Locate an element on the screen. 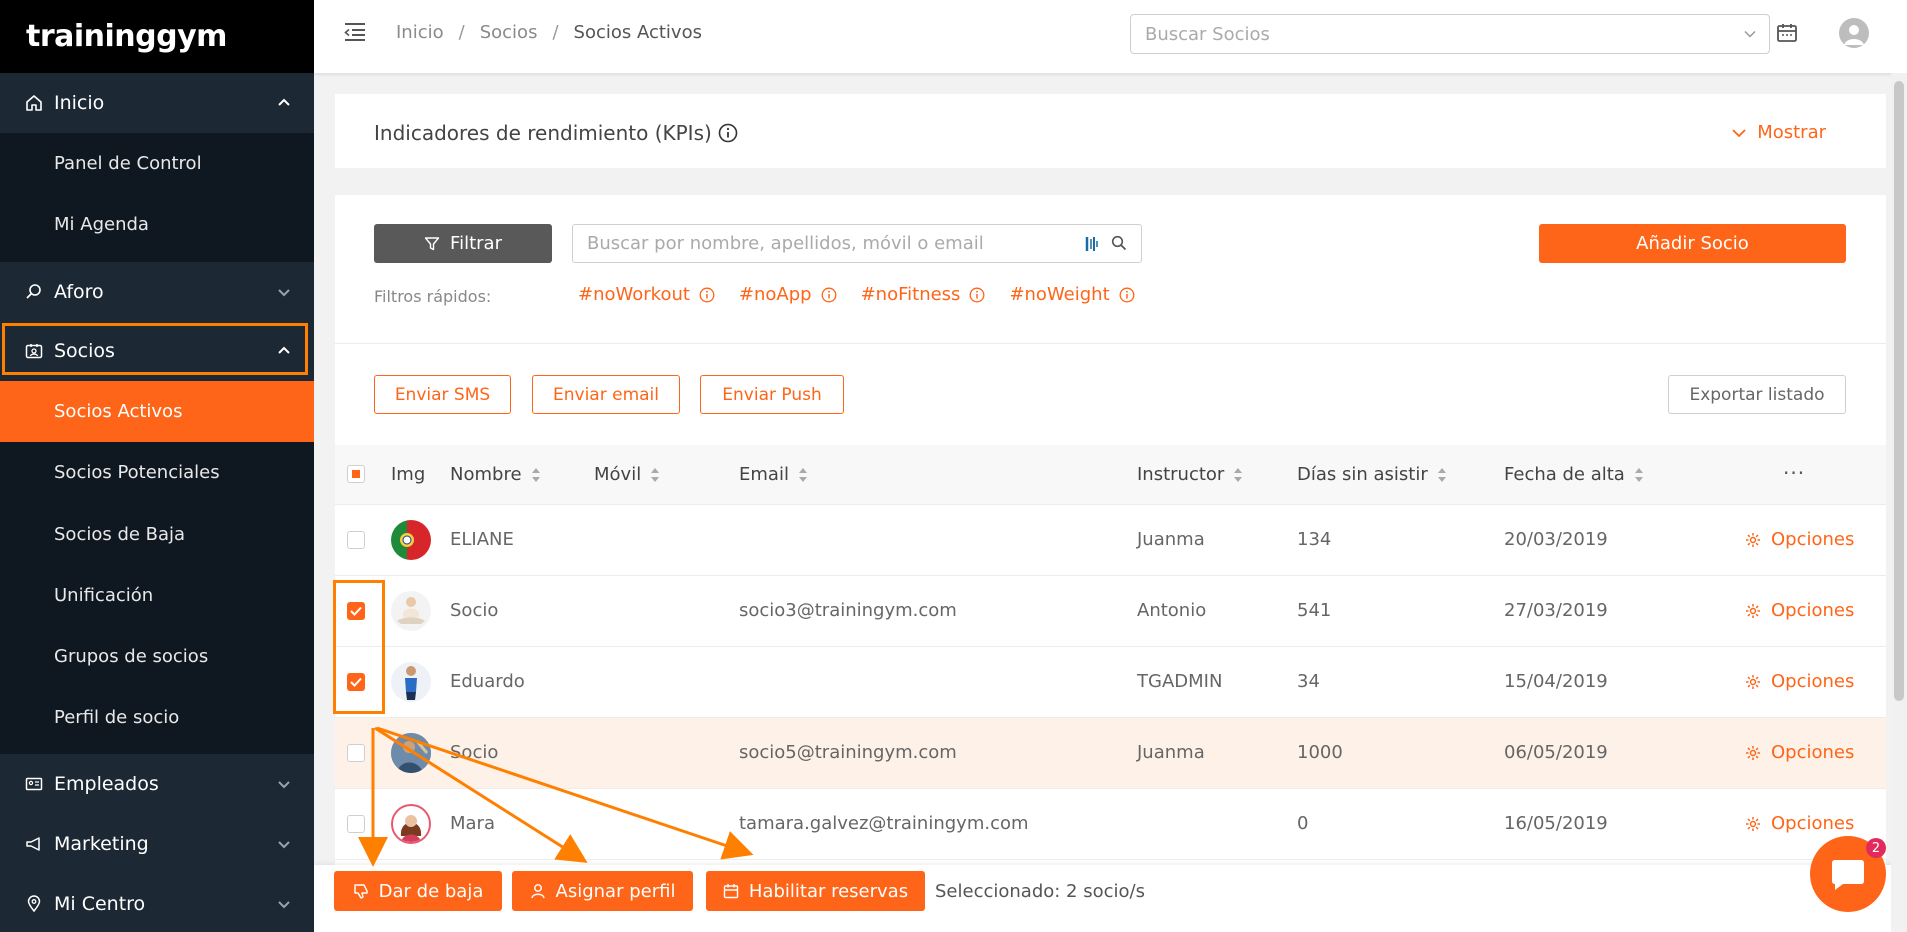 The height and width of the screenshot is (932, 1907). sidebar-item-grupos-socios: Grupos de socios is located at coordinates (157, 656).